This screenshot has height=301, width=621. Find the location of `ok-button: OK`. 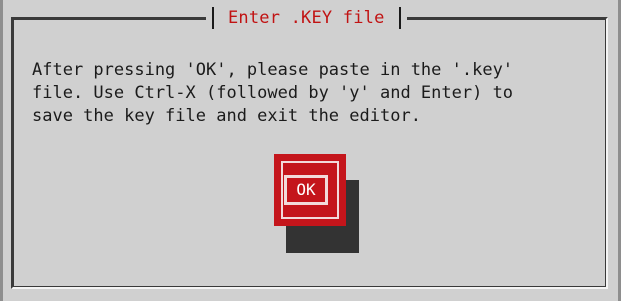

ok-button: OK is located at coordinates (310, 190).